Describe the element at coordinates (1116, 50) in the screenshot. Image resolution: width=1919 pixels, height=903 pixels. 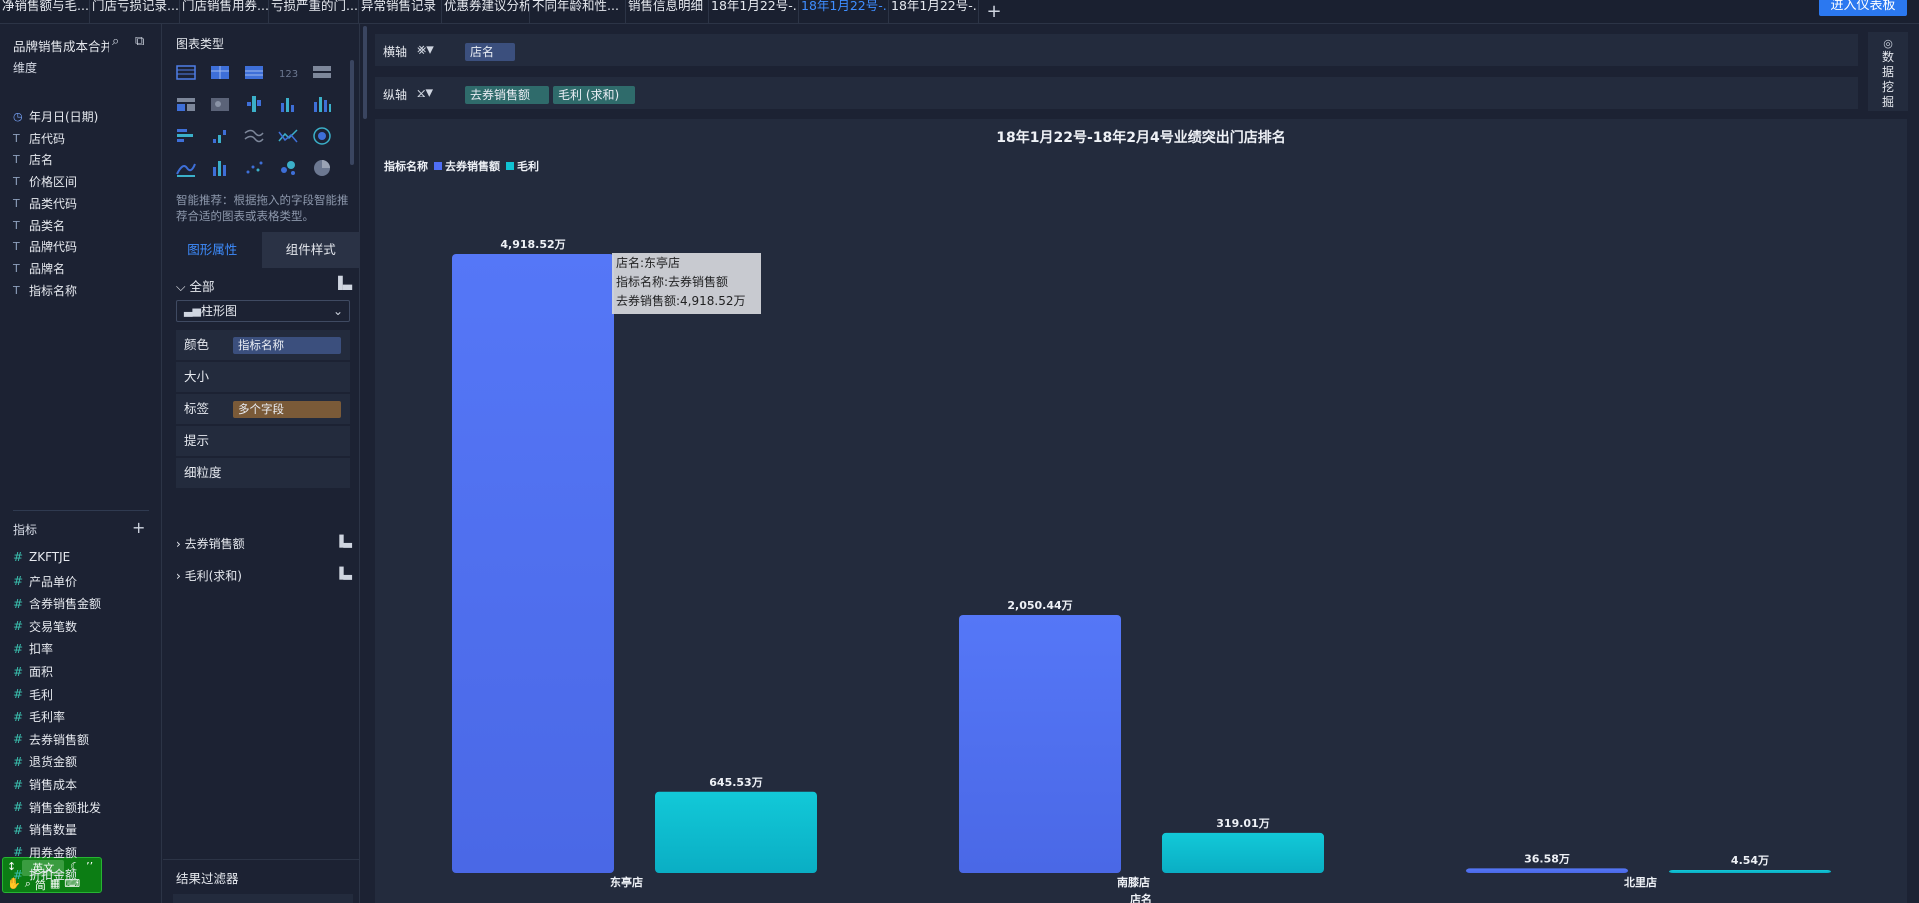
I see `x-axis-shelf: 横轴 ⨳▾ 店名` at that location.